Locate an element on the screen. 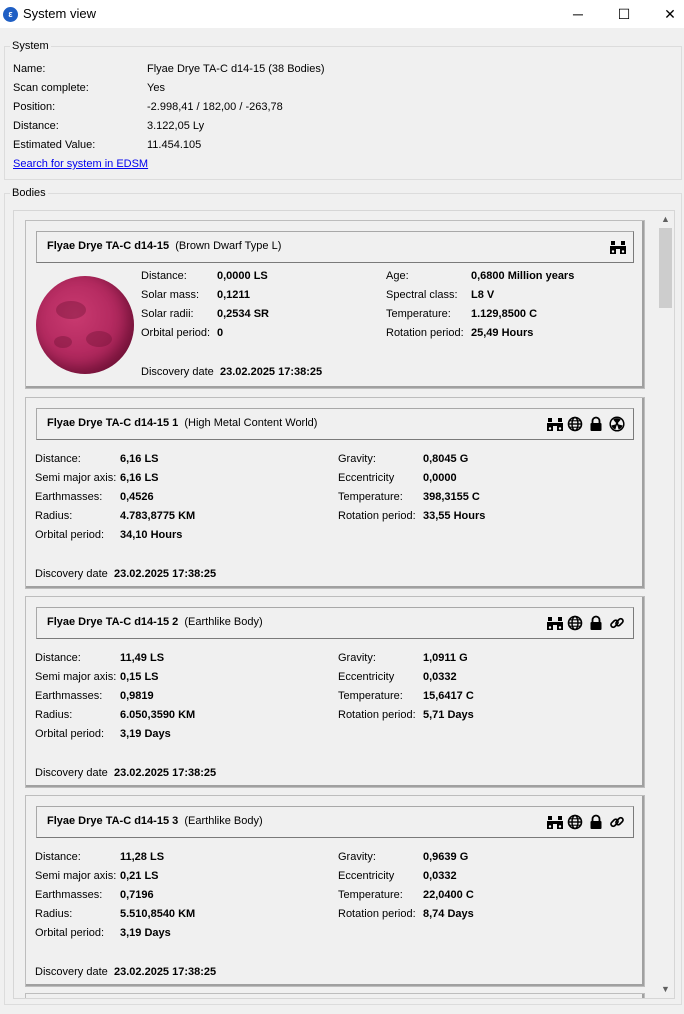  property-value: 5,71 Days is located at coordinates (448, 715).